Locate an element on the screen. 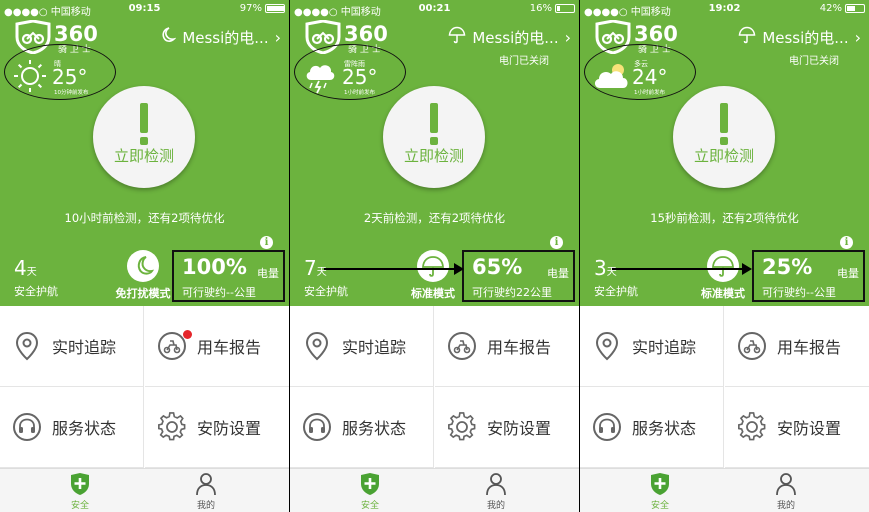  status-bar: ●●●●○ 中国移动 00:21 16% is located at coordinates (434, 10).